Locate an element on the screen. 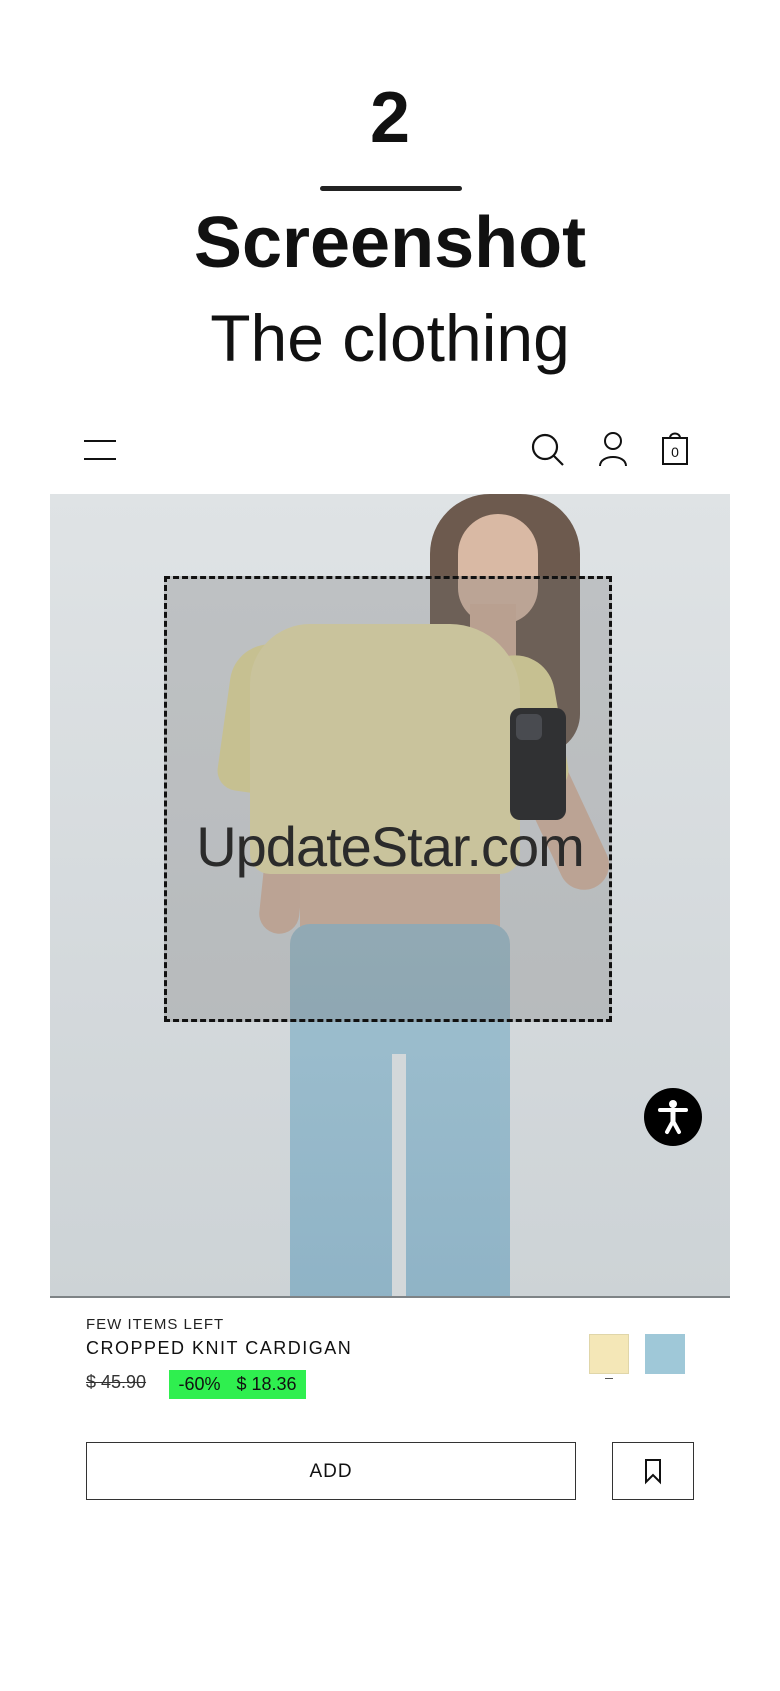 The image size is (780, 1691). sale-badge: -60% $ 18.36 is located at coordinates (237, 1384).